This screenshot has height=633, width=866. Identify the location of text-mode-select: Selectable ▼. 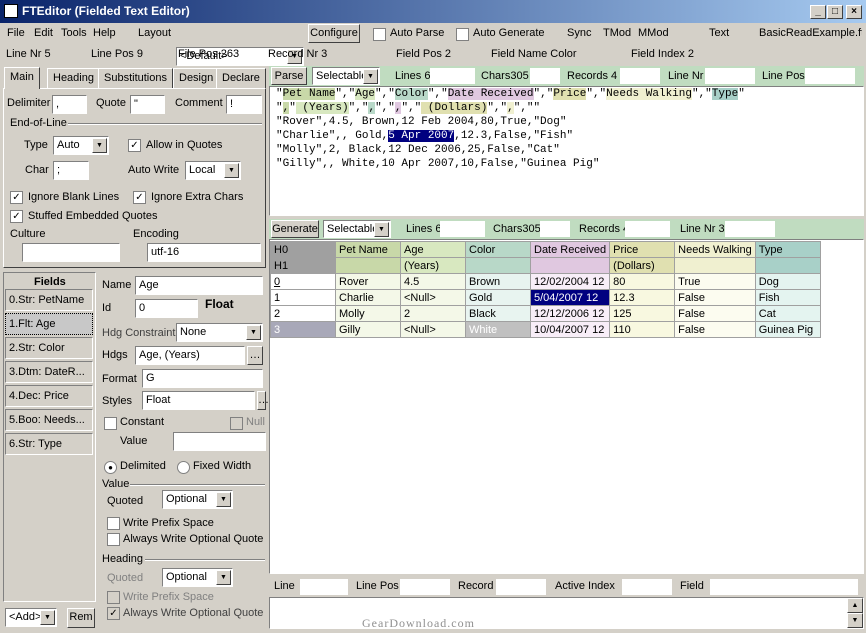
(346, 76).